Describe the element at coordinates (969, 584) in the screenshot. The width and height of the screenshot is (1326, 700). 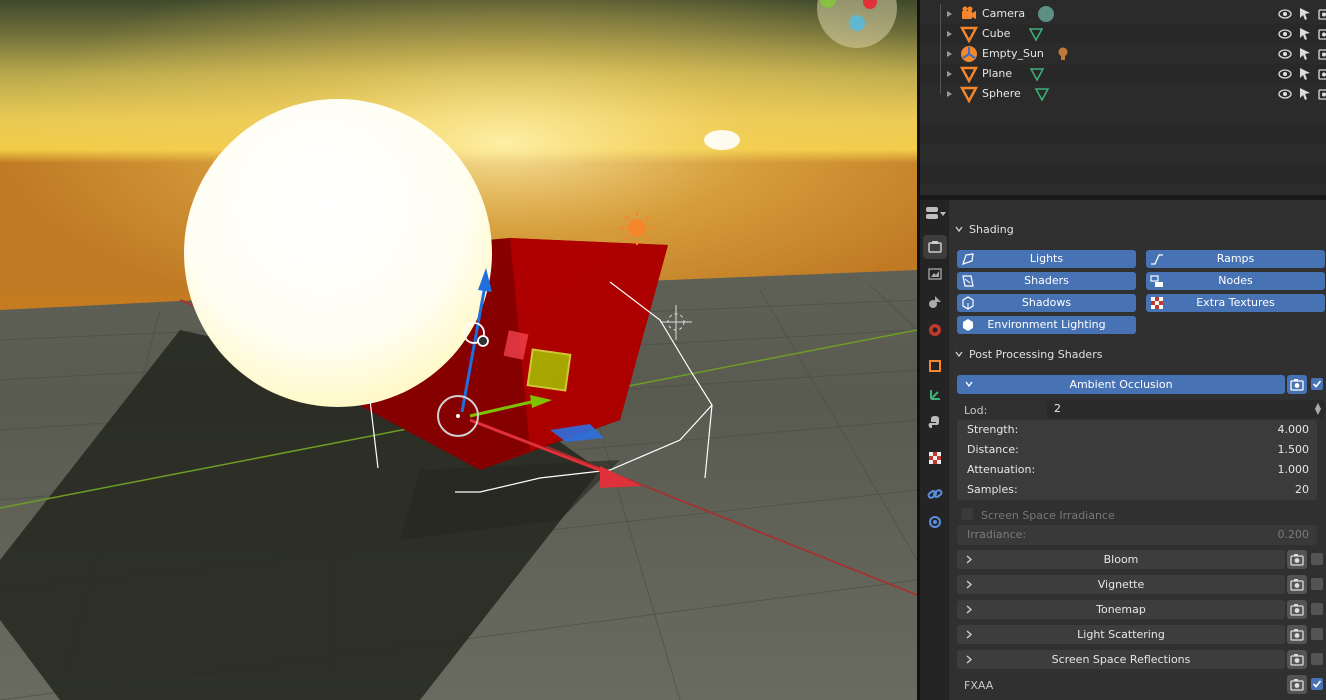
I see `chevron-right-icon` at that location.